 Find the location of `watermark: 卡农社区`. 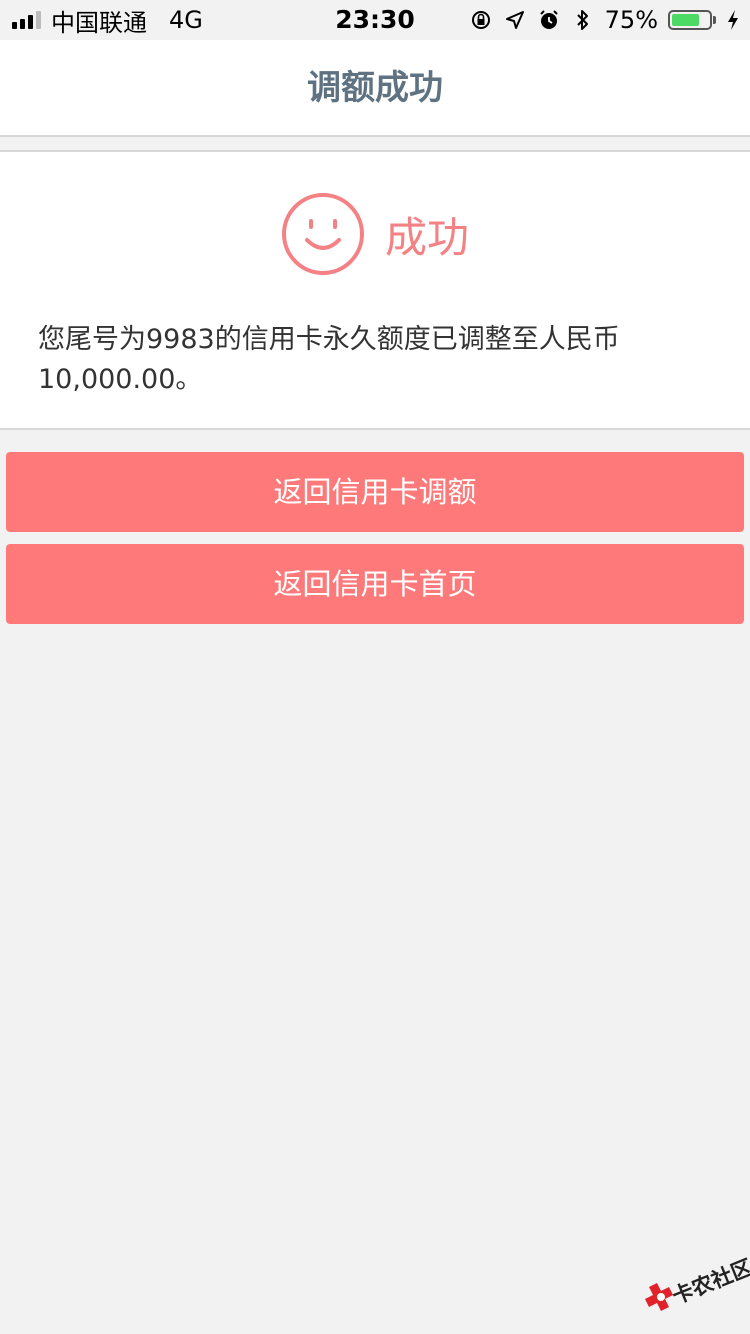

watermark: 卡农社区 is located at coordinates (697, 1283).